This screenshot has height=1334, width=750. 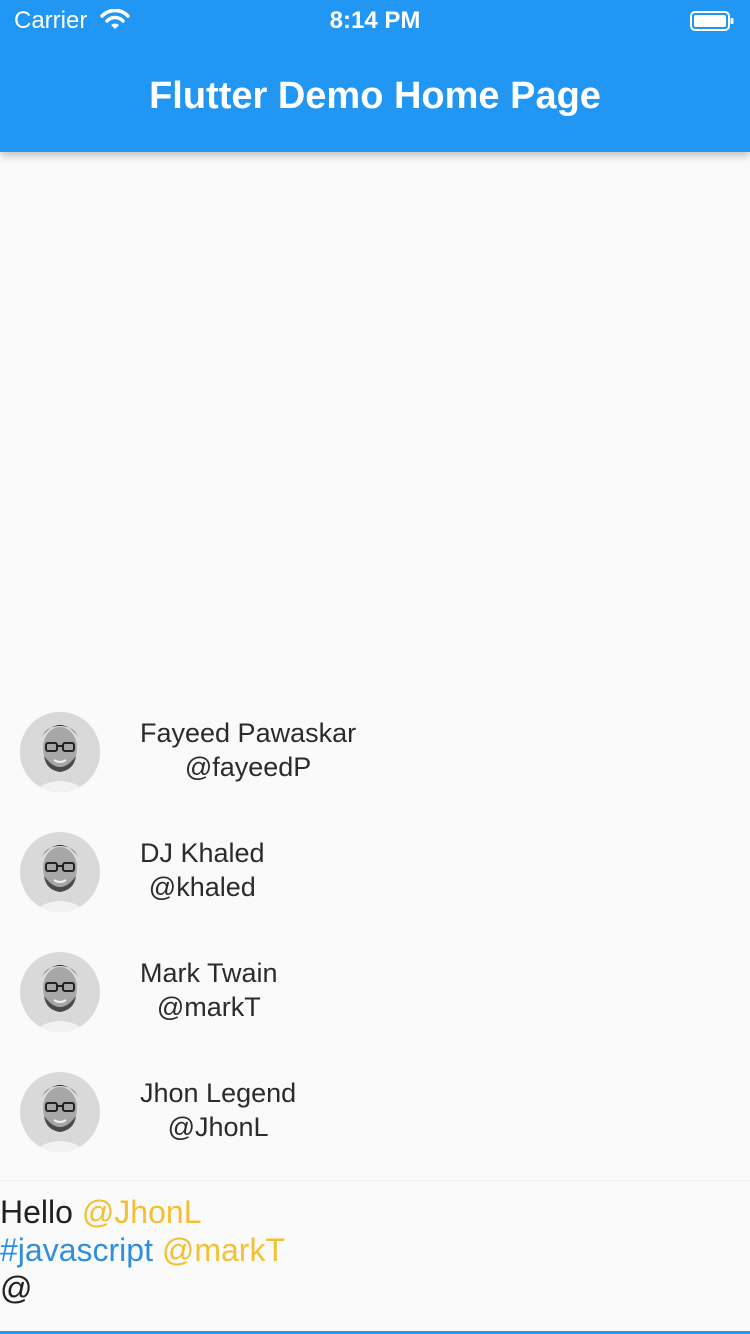 What do you see at coordinates (375, 1212) in the screenshot?
I see `input-line: Hello @JhonL` at bounding box center [375, 1212].